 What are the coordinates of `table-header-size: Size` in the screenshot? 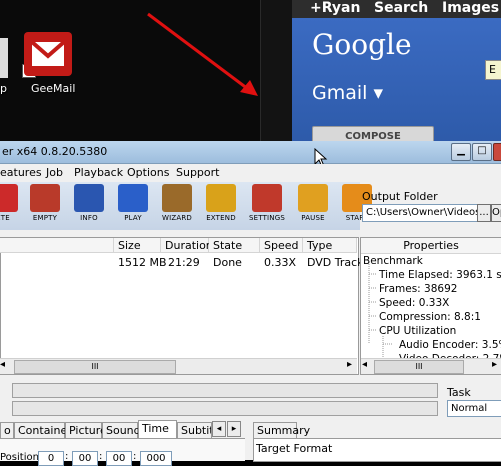 It's located at (137, 245).